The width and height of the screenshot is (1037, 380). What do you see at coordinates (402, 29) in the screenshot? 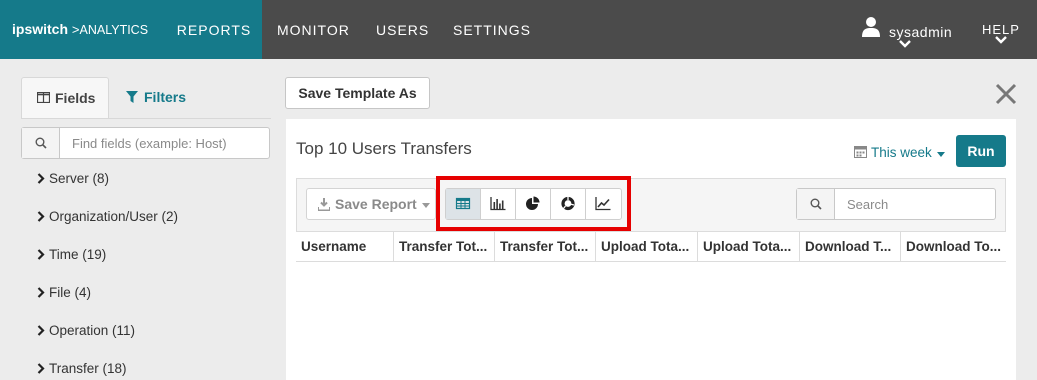
I see `nav-users: USERS` at bounding box center [402, 29].